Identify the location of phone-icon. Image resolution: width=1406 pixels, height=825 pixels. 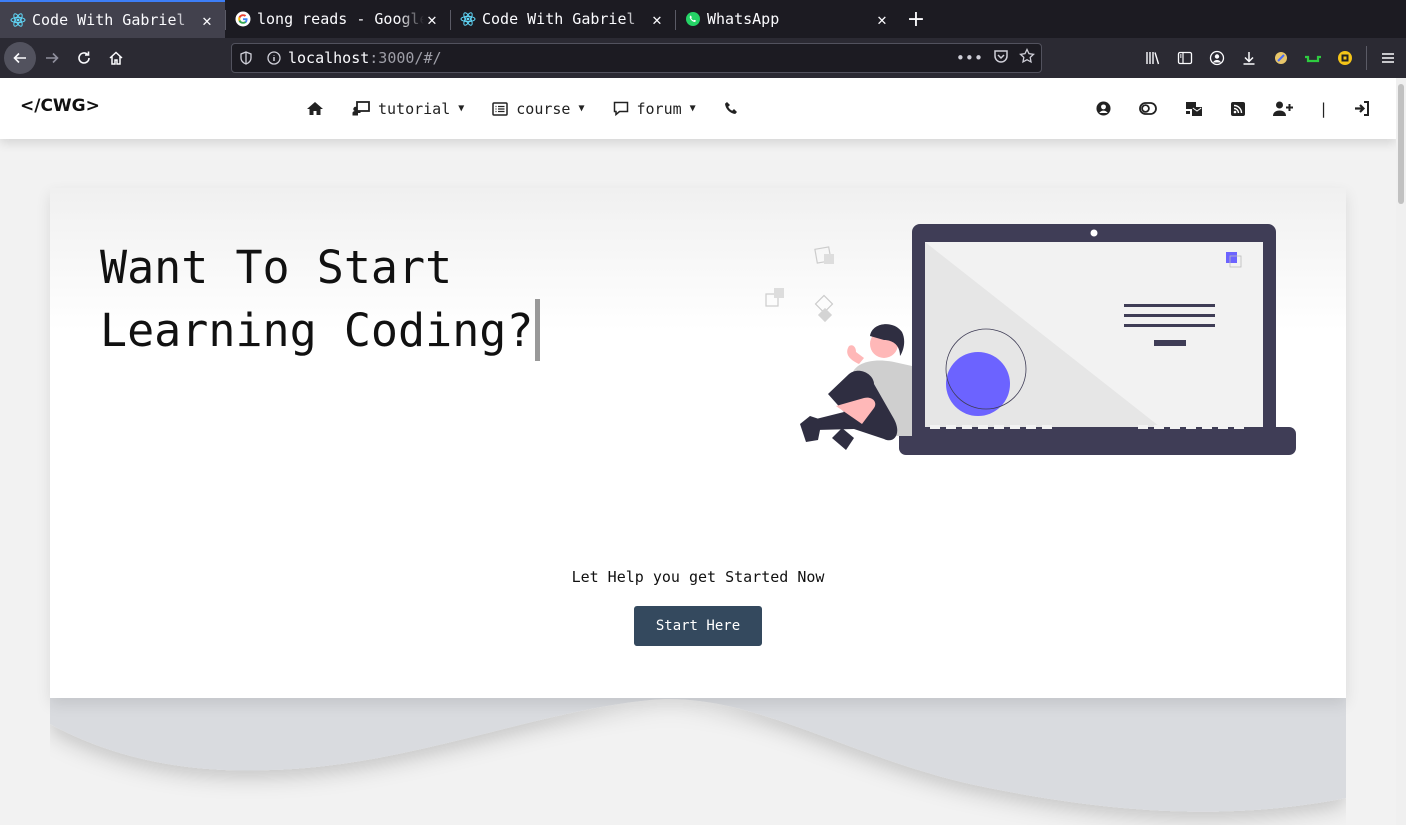
(730, 108).